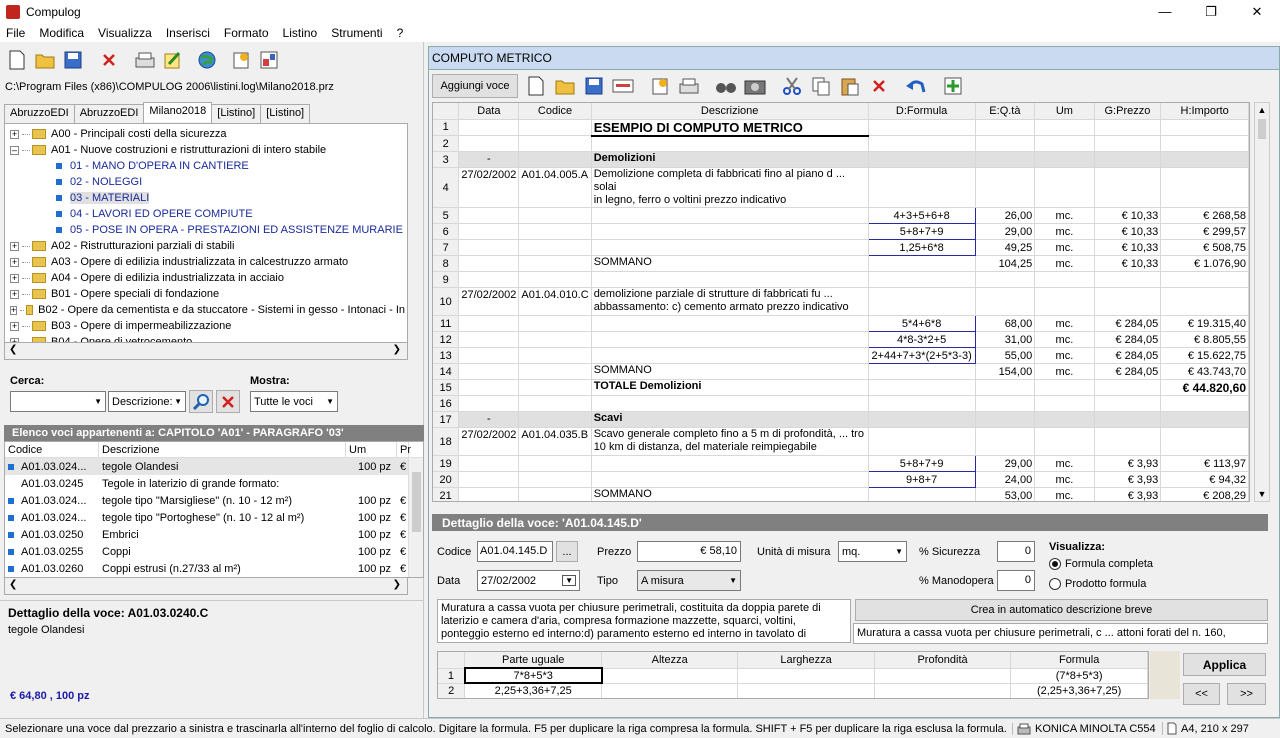 The image size is (1280, 738). I want to click on grid-row: 16, so click(841, 403).